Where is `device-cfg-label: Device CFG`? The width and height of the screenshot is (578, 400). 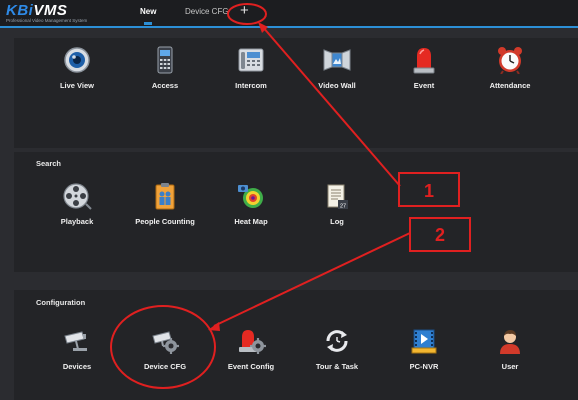
device-cfg-label: Device CFG is located at coordinates (165, 366).